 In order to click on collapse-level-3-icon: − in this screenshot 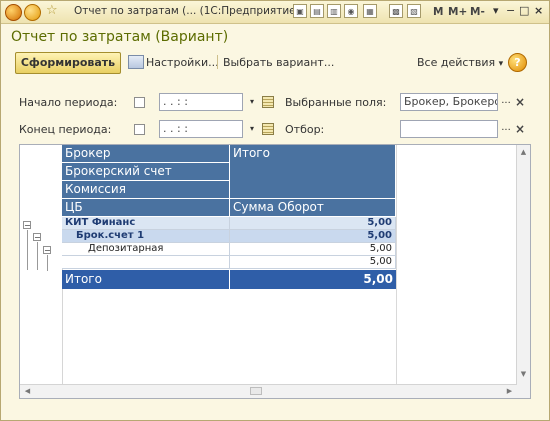, I will do `click(47, 250)`.